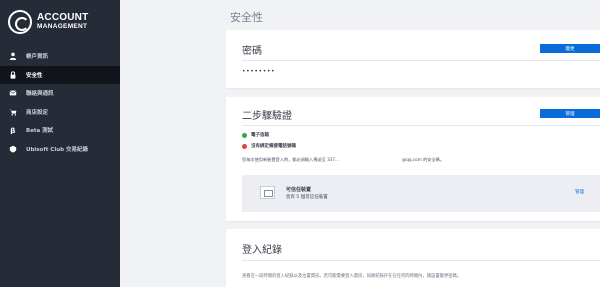  What do you see at coordinates (60, 56) in the screenshot?
I see `sidebar-item-account-info: 帳戶資訊` at bounding box center [60, 56].